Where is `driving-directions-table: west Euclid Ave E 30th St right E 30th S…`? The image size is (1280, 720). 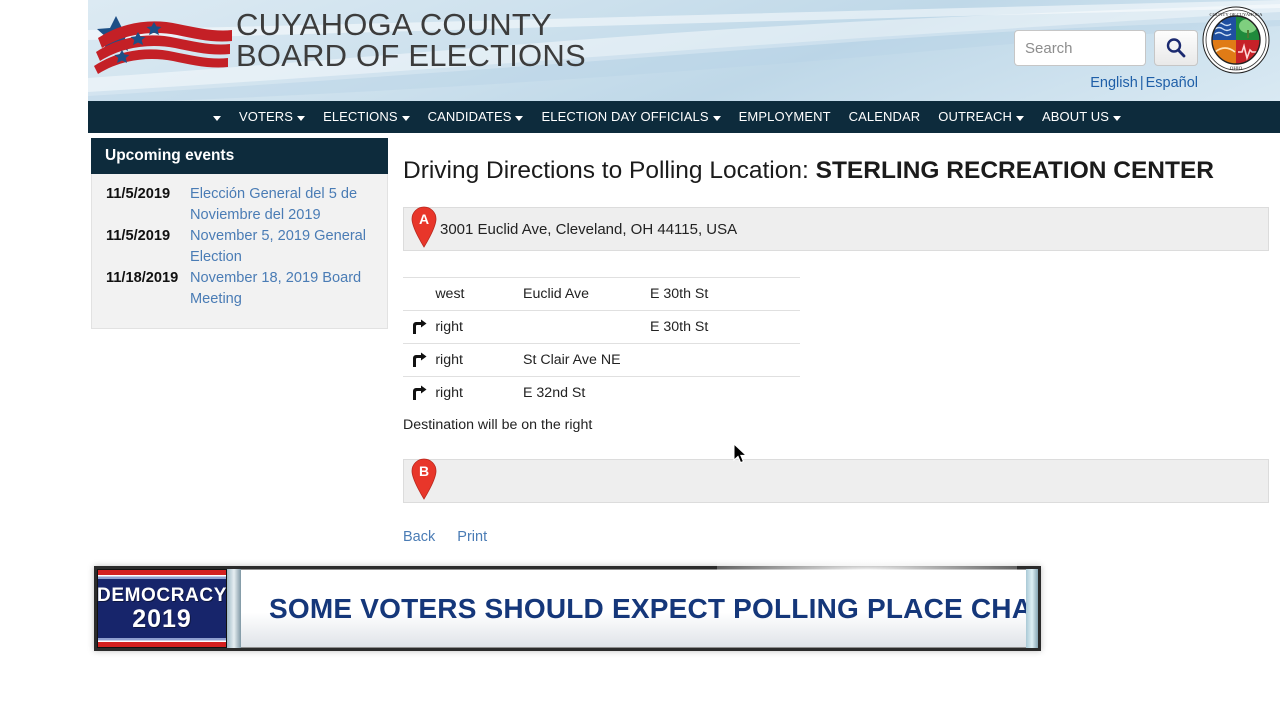 driving-directions-table: west Euclid Ave E 30th St right E 30th S… is located at coordinates (601, 359).